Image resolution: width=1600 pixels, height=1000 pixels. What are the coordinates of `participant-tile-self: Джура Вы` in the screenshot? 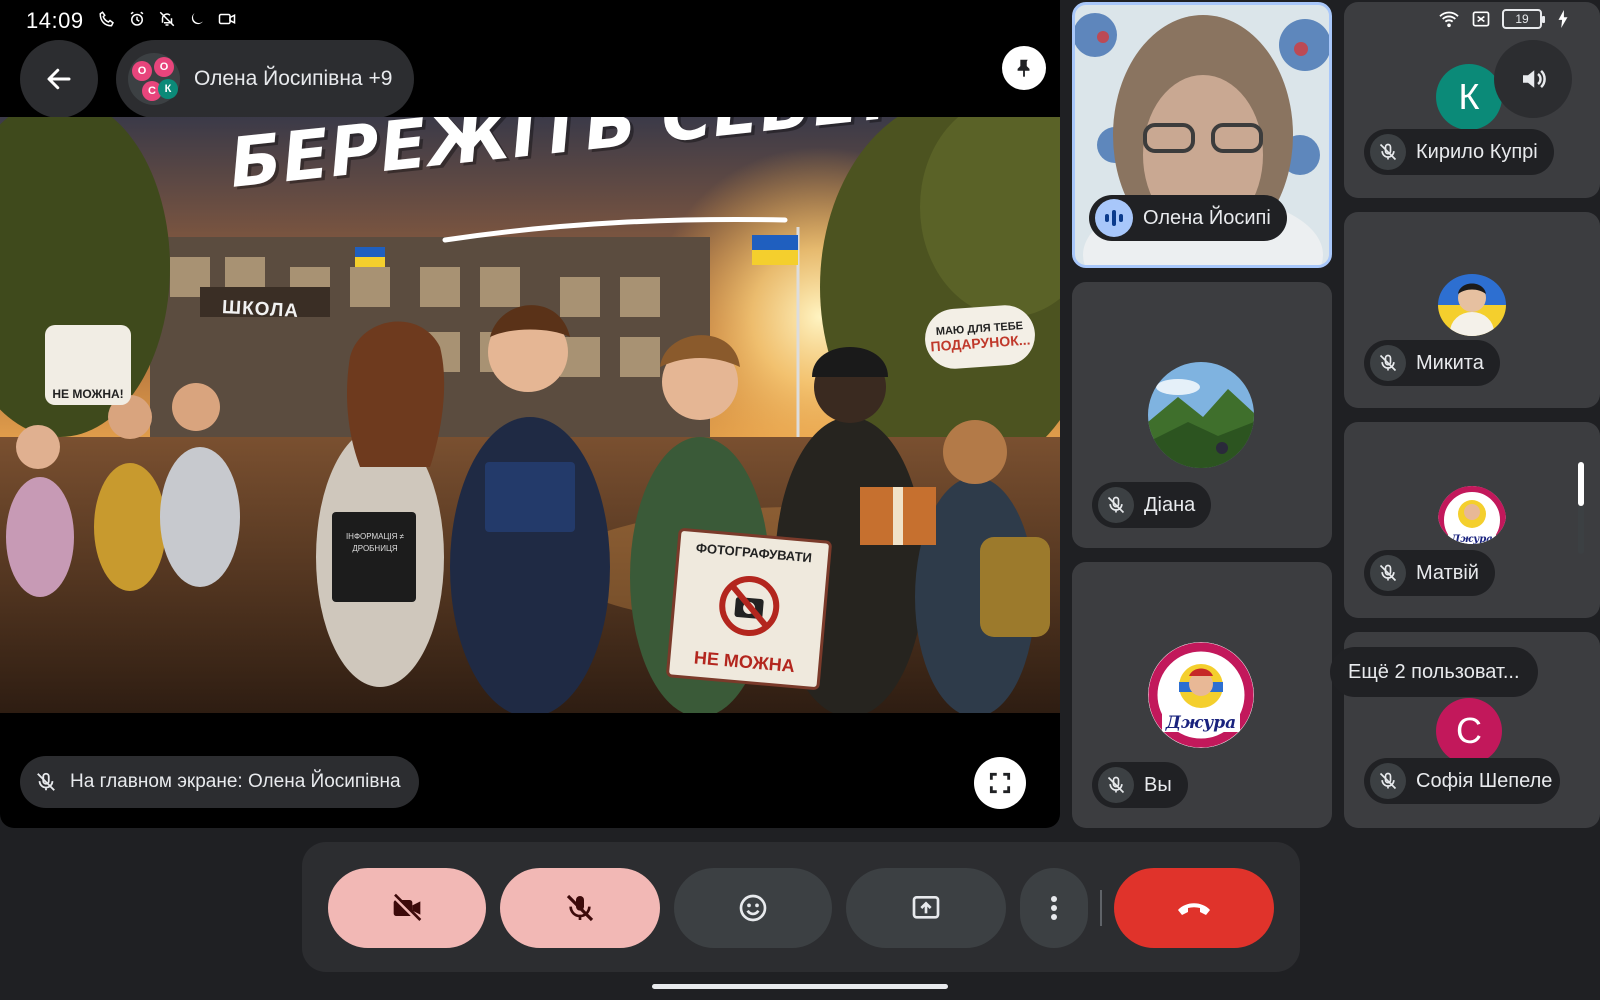 It's located at (1202, 695).